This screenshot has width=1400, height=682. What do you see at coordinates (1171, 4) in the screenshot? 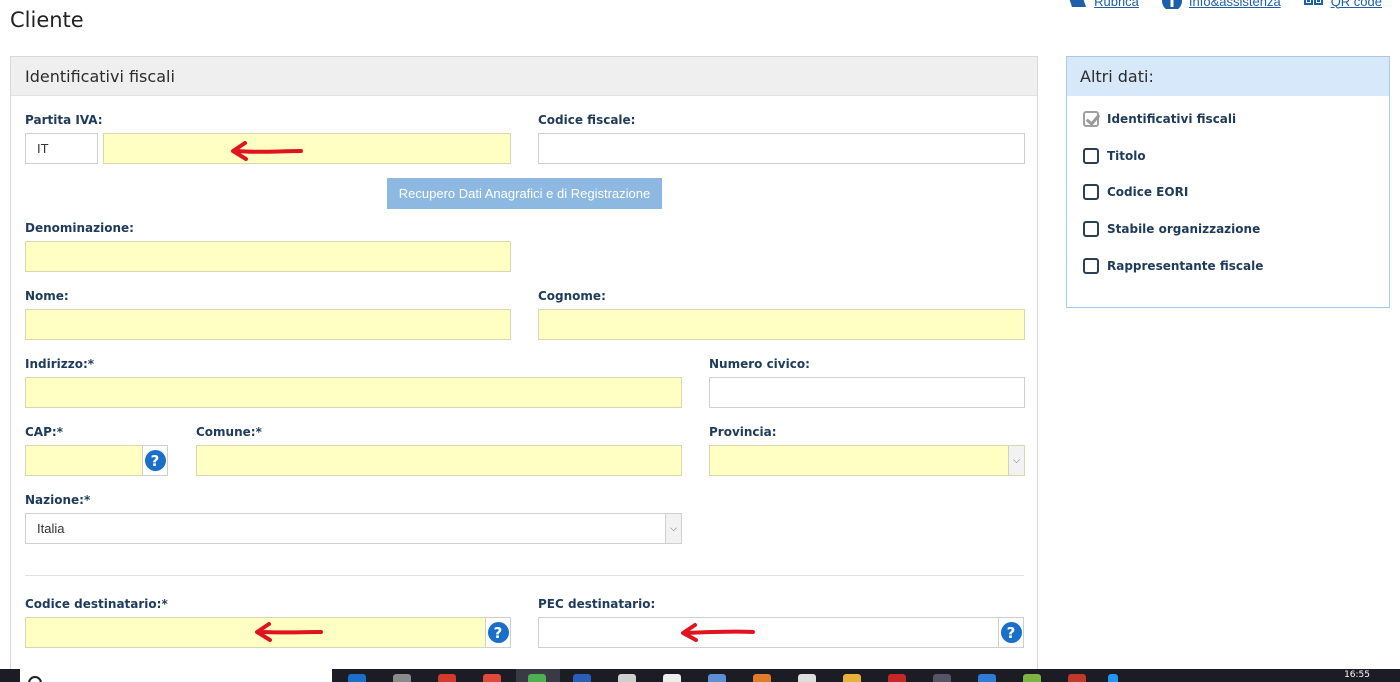
I see `info-icon` at bounding box center [1171, 4].